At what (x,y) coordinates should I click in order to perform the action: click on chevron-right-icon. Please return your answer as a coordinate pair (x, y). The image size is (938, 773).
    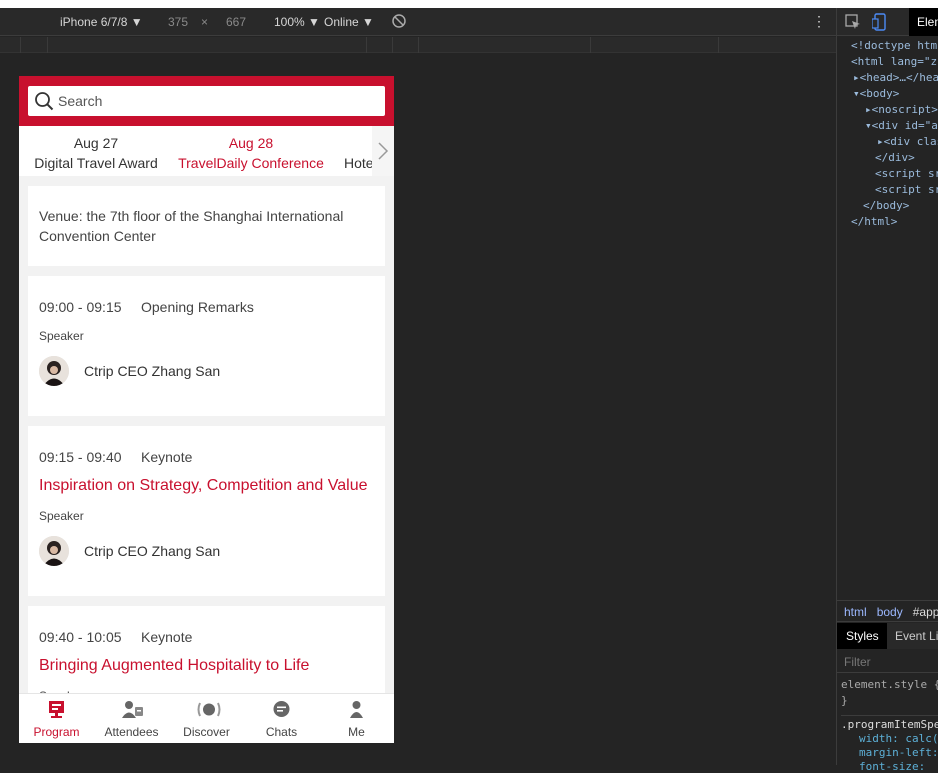
    Looking at the image, I should click on (383, 151).